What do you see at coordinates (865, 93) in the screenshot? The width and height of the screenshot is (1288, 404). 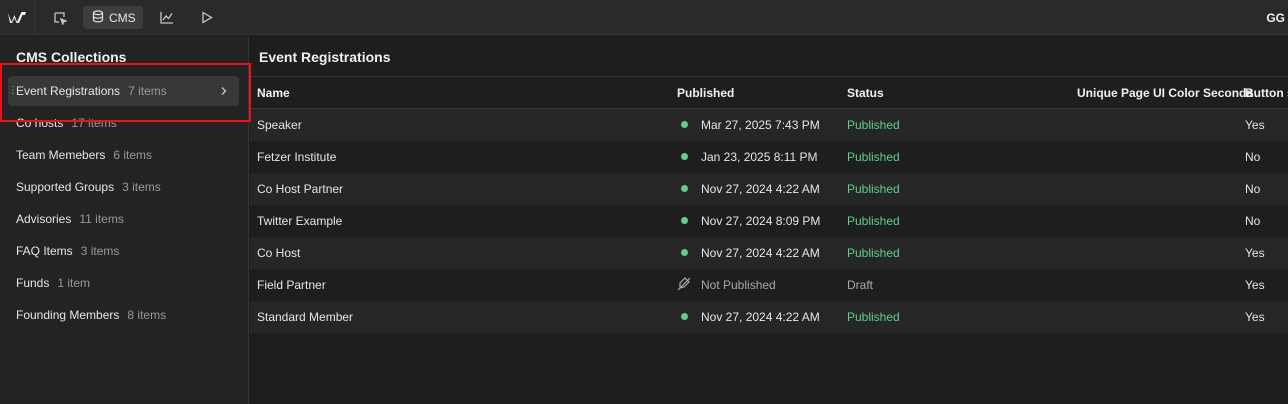 I see `column-header-status: Status` at bounding box center [865, 93].